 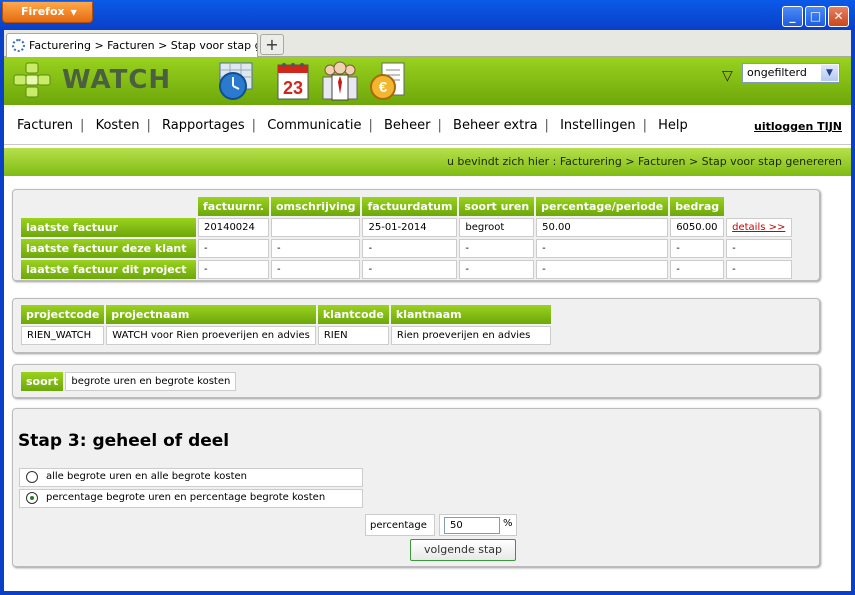 I want to click on soort-value: begrote uren en begrote kosten, so click(x=151, y=381).